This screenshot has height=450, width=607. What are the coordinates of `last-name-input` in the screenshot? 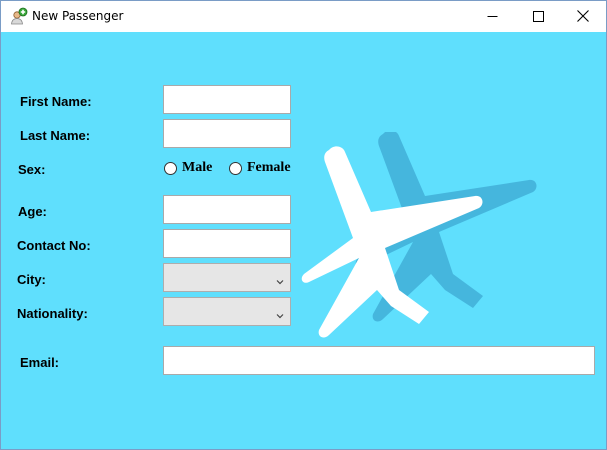 It's located at (227, 133).